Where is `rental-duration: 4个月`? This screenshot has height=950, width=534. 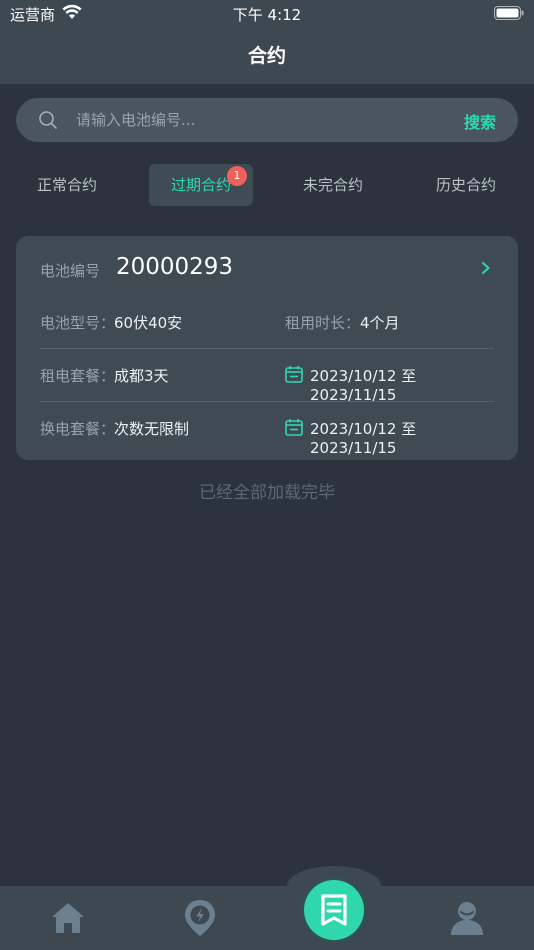
rental-duration: 4个月 is located at coordinates (380, 323).